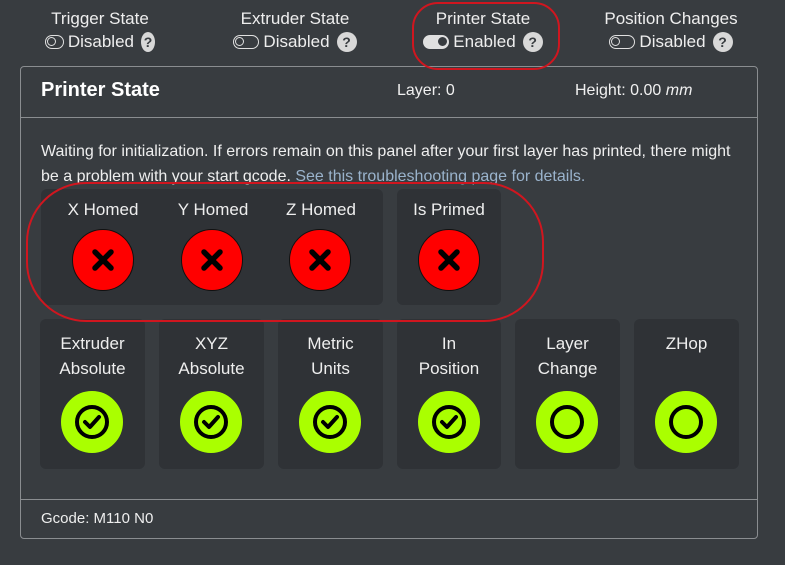 The height and width of the screenshot is (565, 785). I want to click on metric-units-card: Metric Units, so click(330, 394).